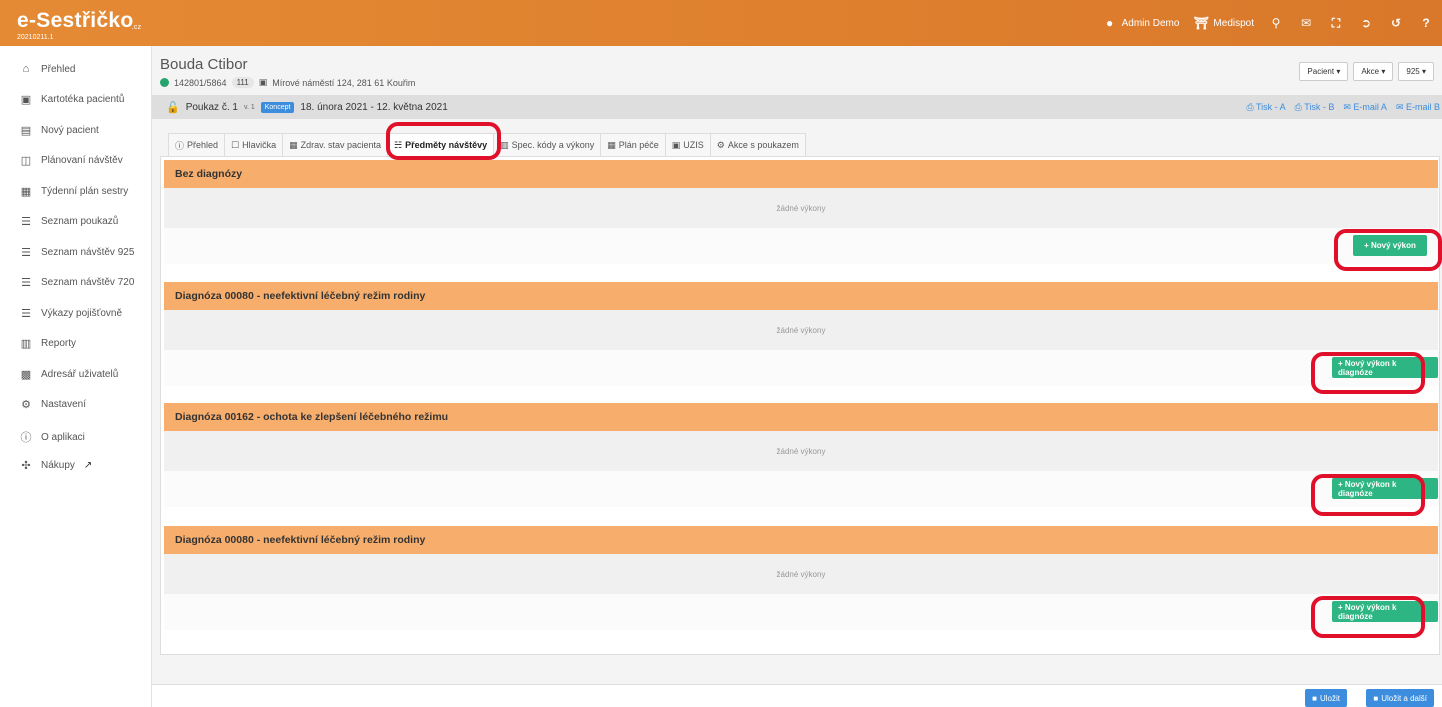 This screenshot has width=1442, height=707. Describe the element at coordinates (26, 192) in the screenshot. I see `calendar-icon: ▦` at that location.